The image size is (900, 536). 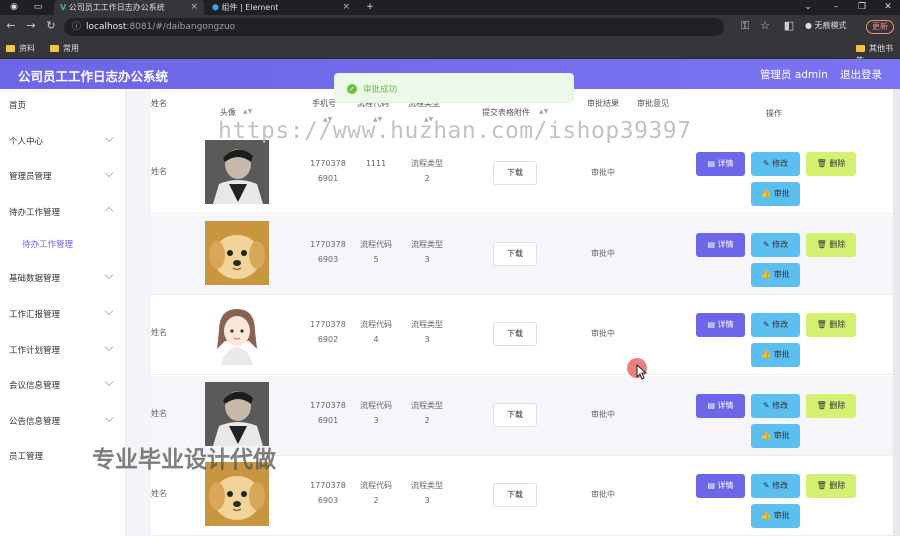 What do you see at coordinates (427, 339) in the screenshot?
I see `type-line-2: 3` at bounding box center [427, 339].